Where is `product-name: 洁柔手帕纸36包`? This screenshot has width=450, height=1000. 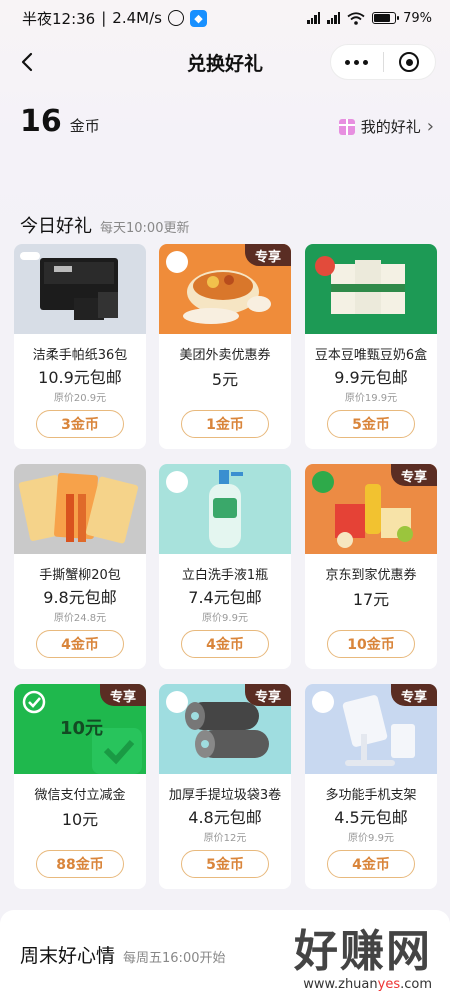
product-name: 洁柔手帕纸36包 is located at coordinates (80, 355).